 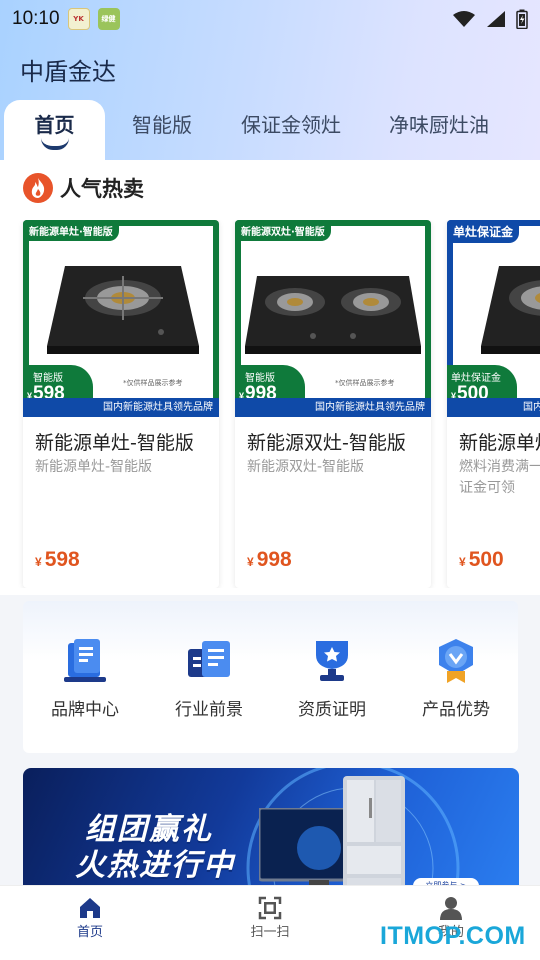 I want to click on product-subtitle: 新能源双灶-智能版, so click(x=306, y=467).